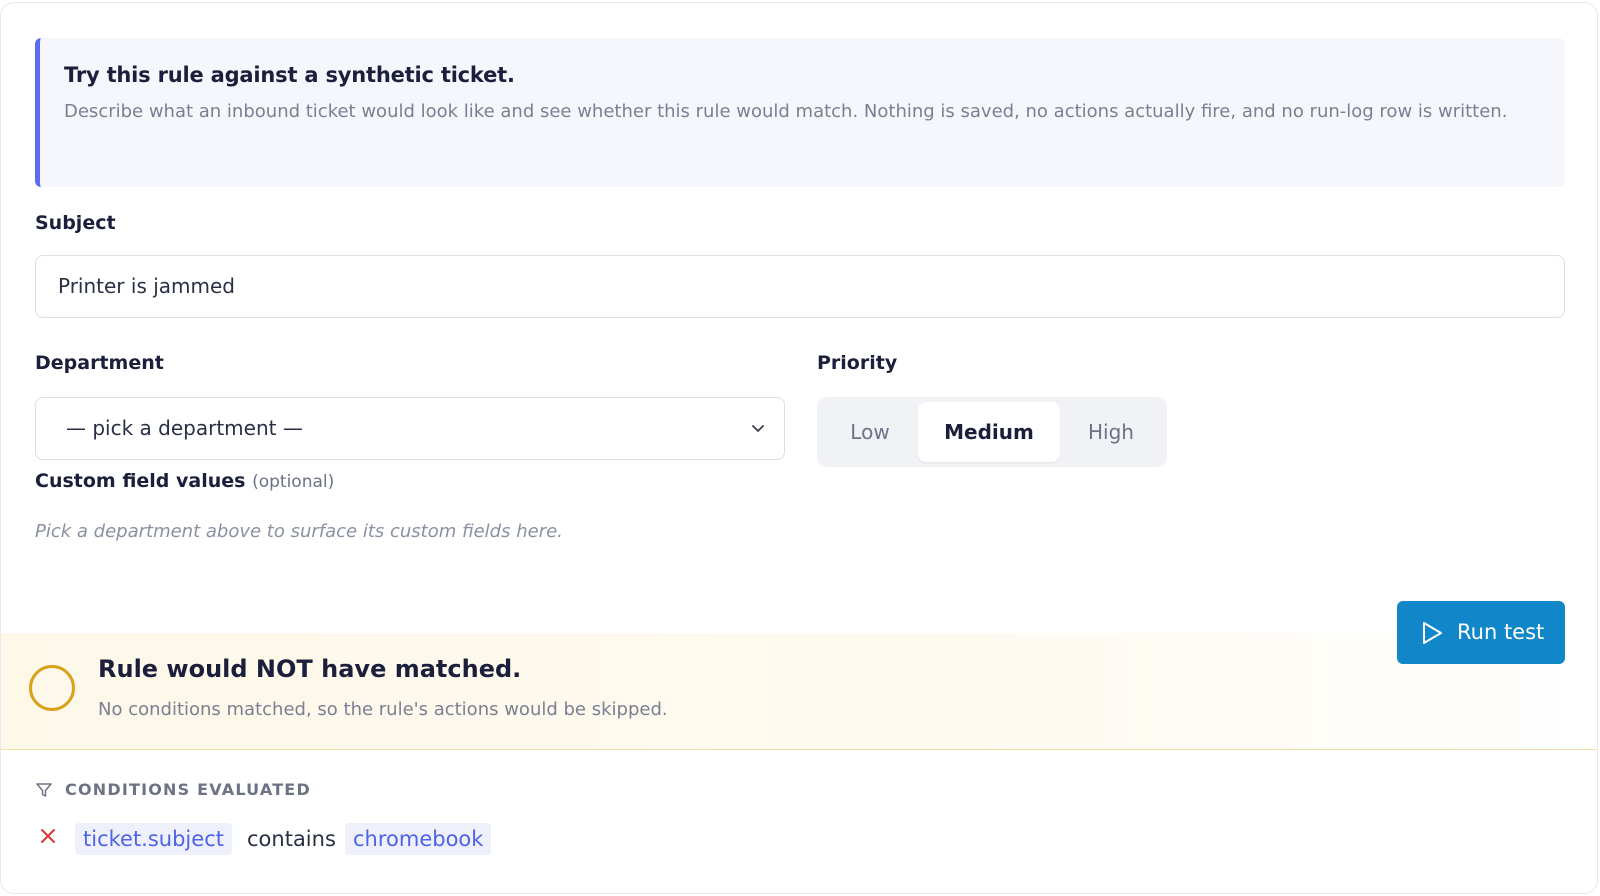  I want to click on custom-fields-label: Custom field values (optional), so click(184, 481).